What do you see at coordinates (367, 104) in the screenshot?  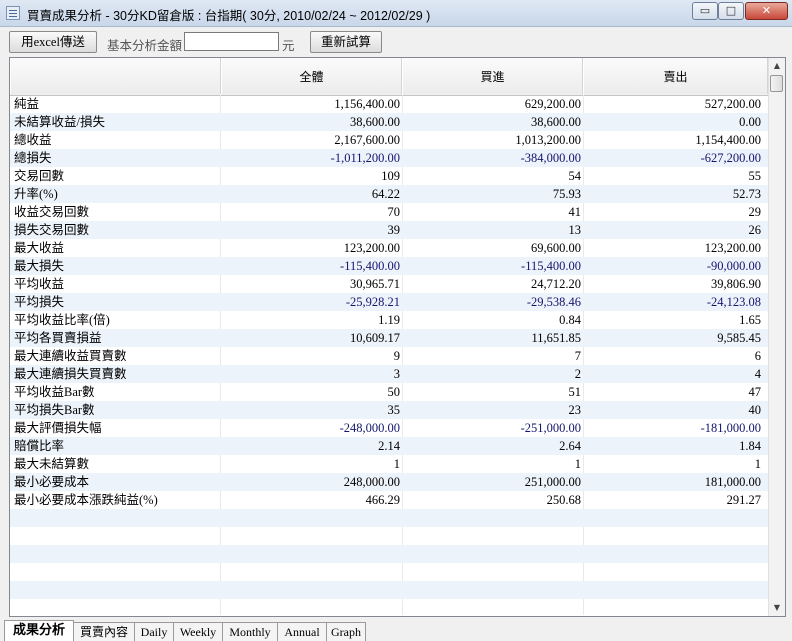 I see `cell-all: 1,156,400.00` at bounding box center [367, 104].